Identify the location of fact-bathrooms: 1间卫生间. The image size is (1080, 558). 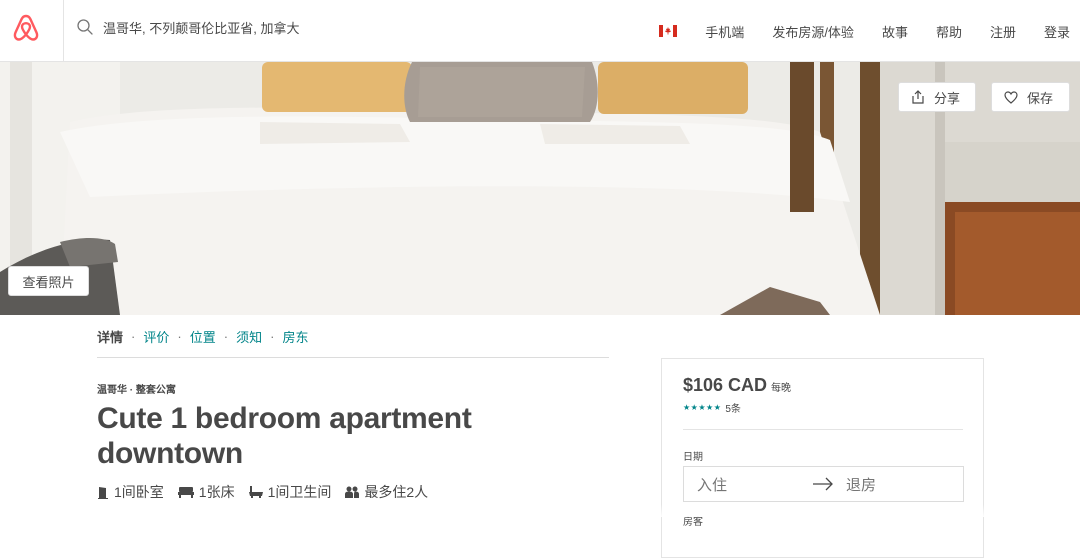
(289, 492).